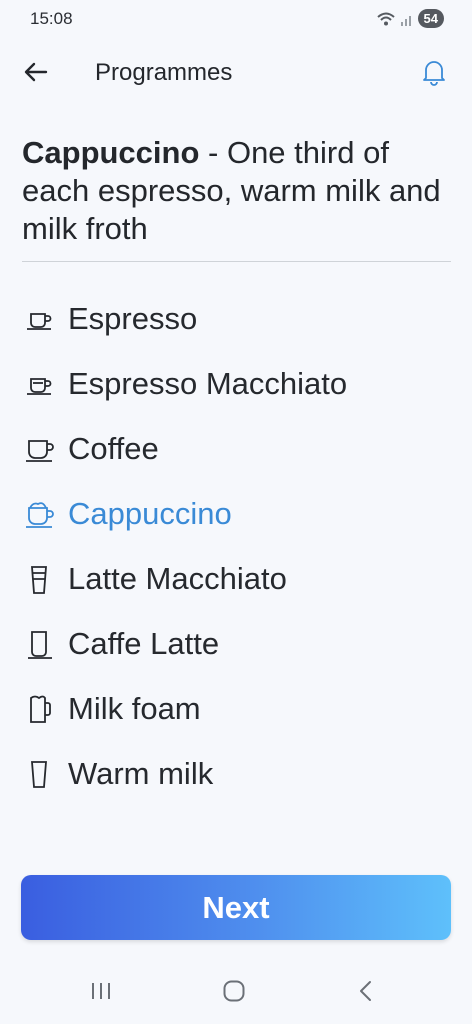 The image size is (472, 1024). Describe the element at coordinates (236, 643) in the screenshot. I see `programme-item: Caffe Latte` at that location.